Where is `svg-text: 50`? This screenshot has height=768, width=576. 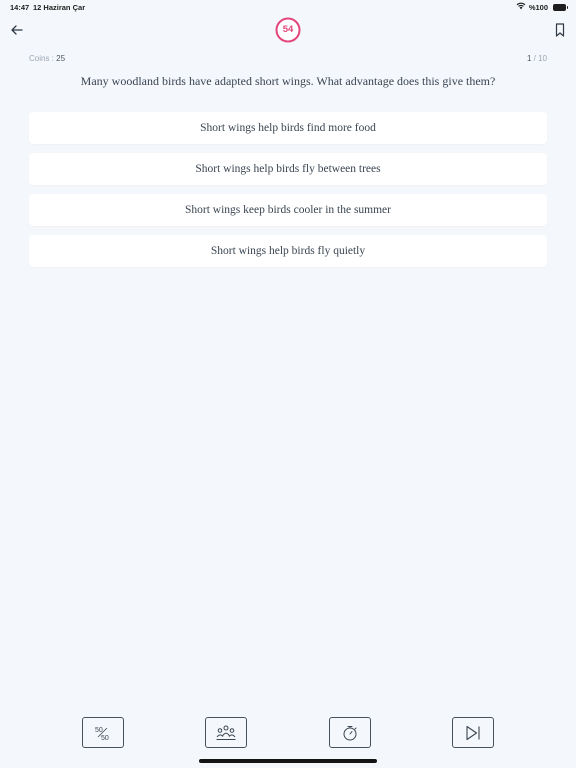
svg-text: 50 is located at coordinates (105, 738).